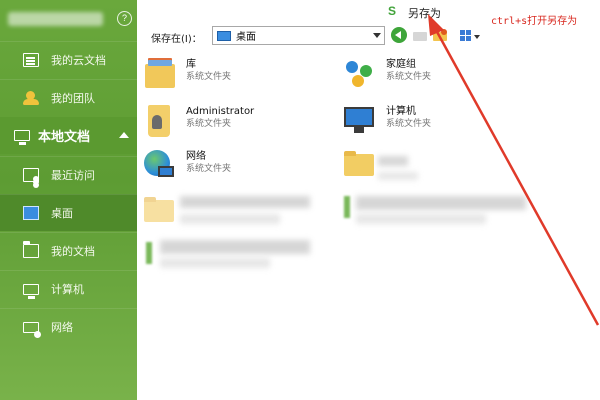 The width and height of the screenshot is (600, 400). What do you see at coordinates (420, 35) in the screenshot?
I see `up-folder-button` at bounding box center [420, 35].